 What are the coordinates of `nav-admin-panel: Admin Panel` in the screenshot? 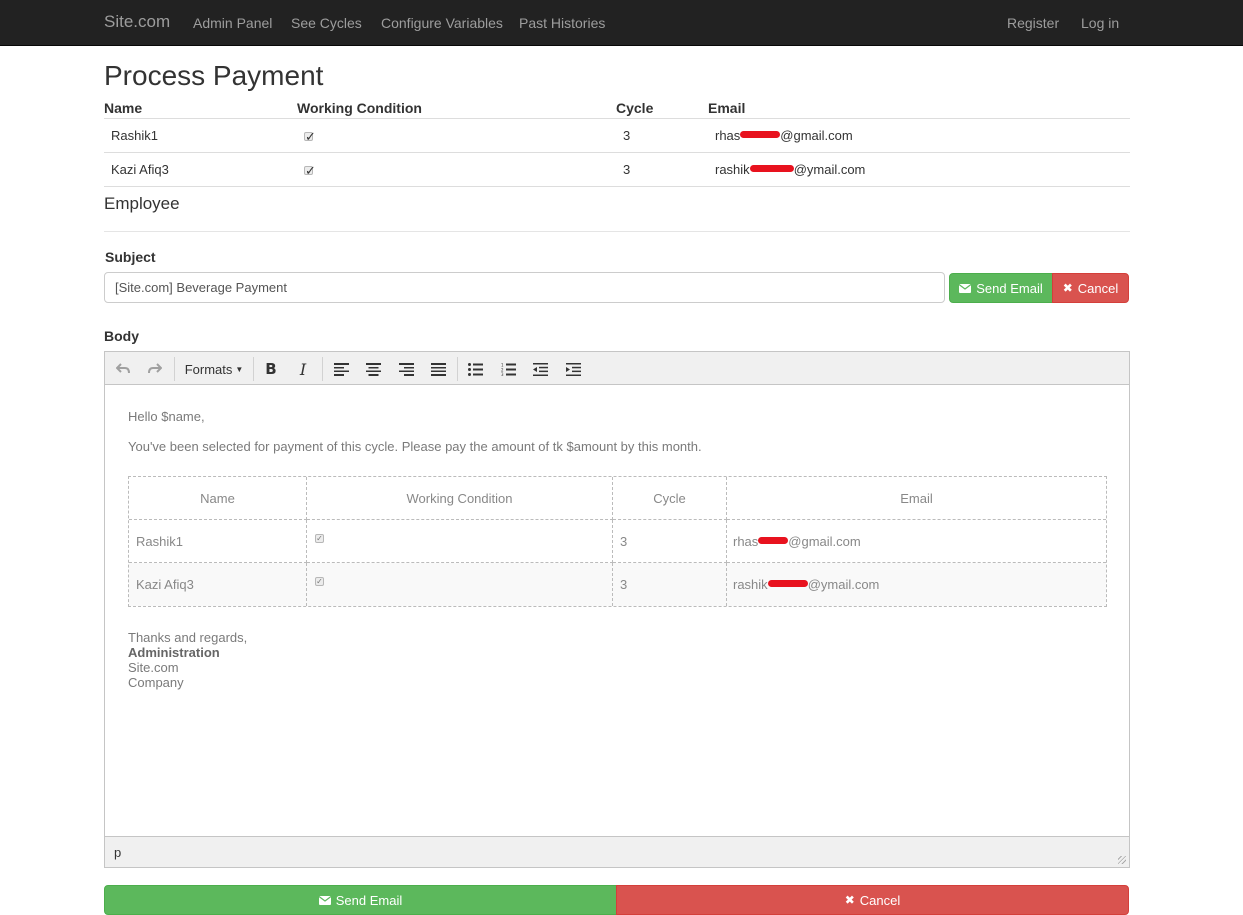 It's located at (232, 23).